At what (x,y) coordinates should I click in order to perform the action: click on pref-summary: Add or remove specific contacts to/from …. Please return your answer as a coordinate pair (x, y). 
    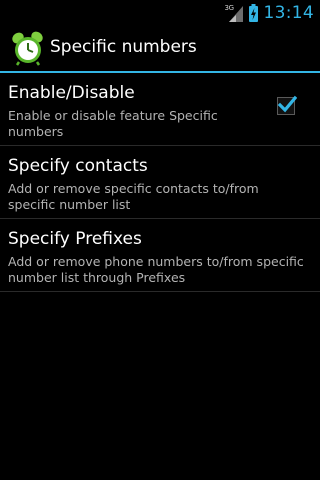
    Looking at the image, I should click on (133, 196).